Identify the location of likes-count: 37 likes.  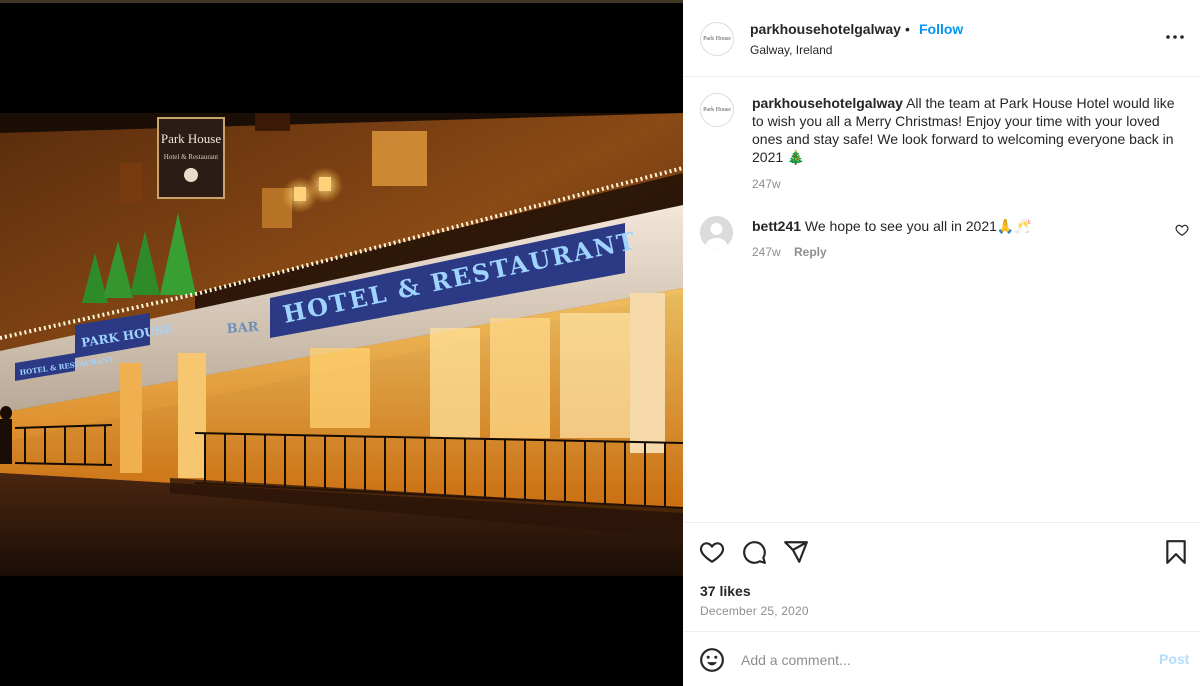
(725, 591).